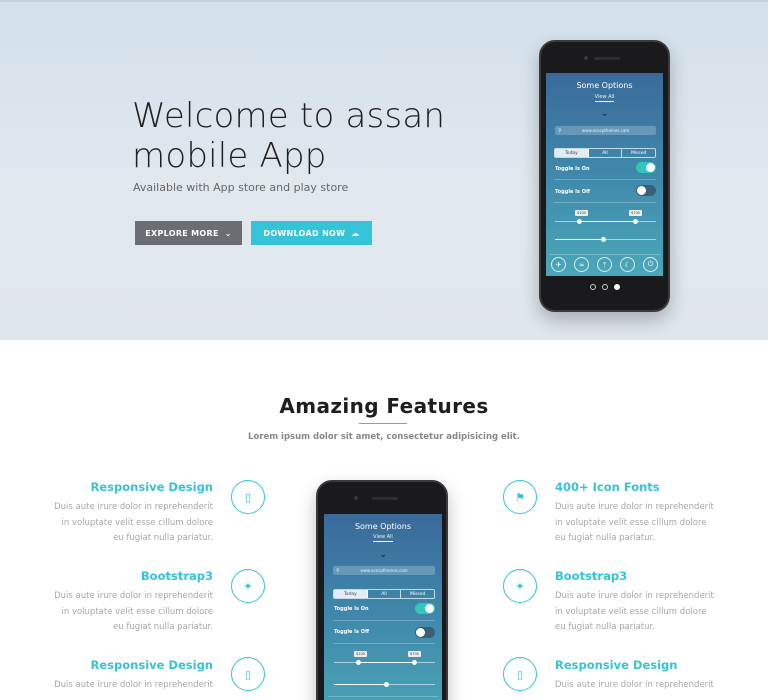 This screenshot has height=700, width=768. Describe the element at coordinates (383, 423) in the screenshot. I see `features-title-underline` at that location.